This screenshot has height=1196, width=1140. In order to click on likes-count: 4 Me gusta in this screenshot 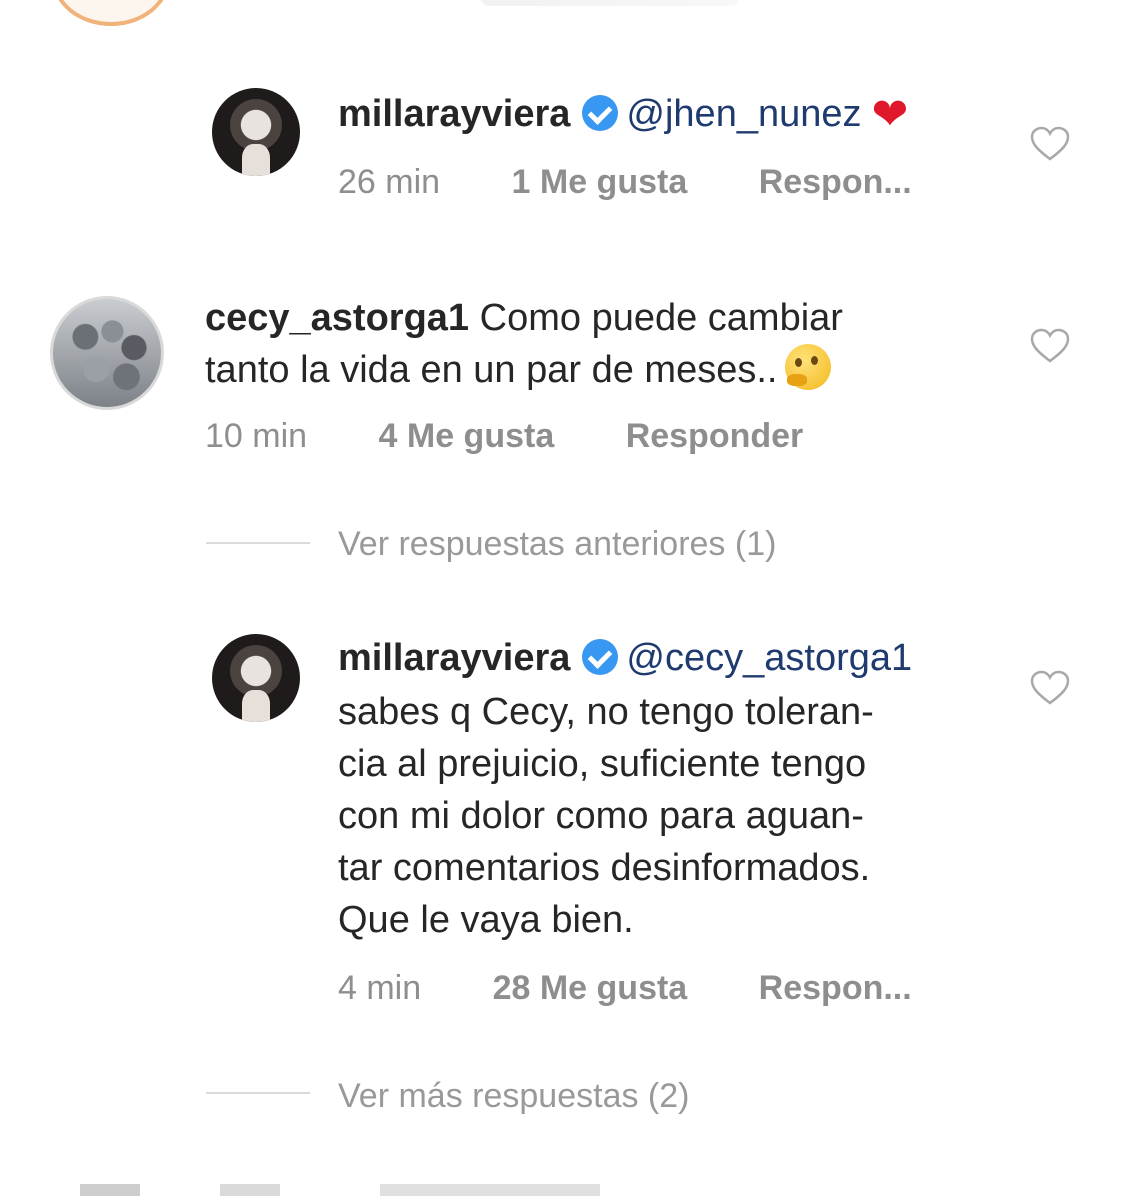, I will do `click(467, 436)`.